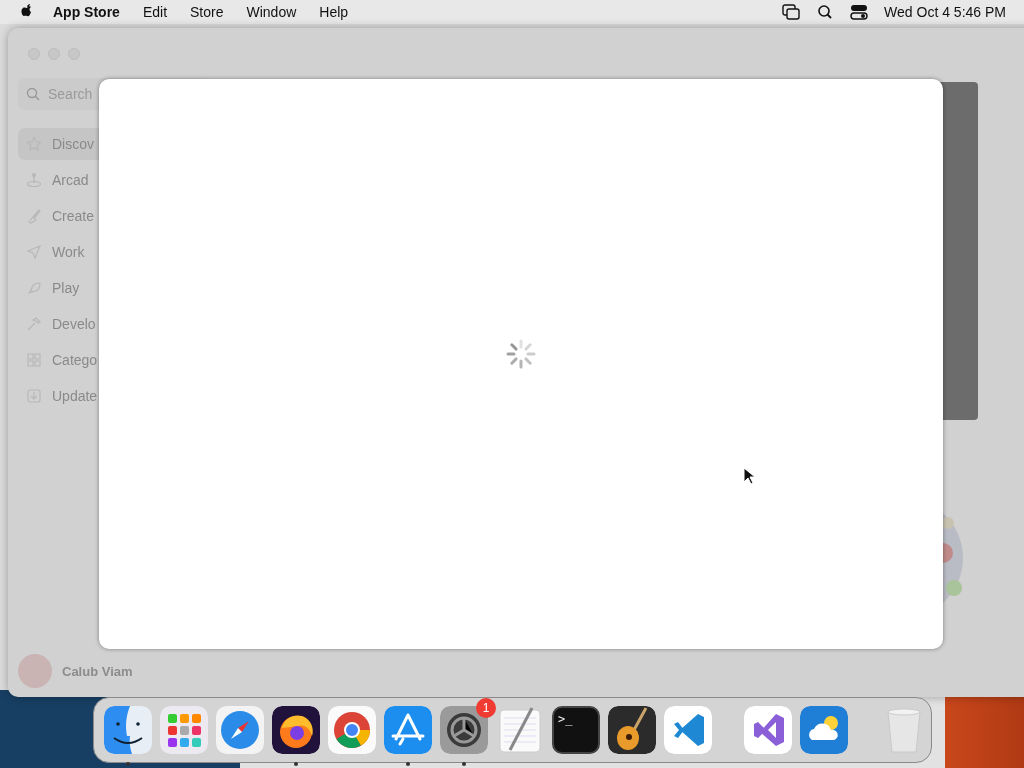  I want to click on code-editor-icon, so click(688, 730).